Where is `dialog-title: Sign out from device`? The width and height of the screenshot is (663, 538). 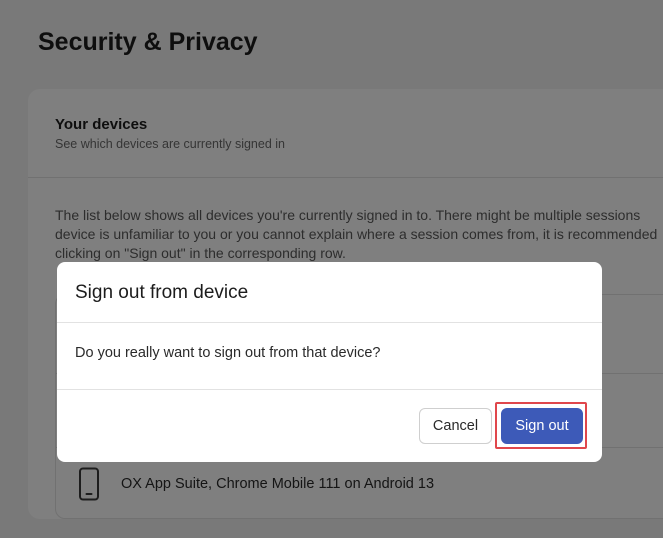 dialog-title: Sign out from device is located at coordinates (162, 292).